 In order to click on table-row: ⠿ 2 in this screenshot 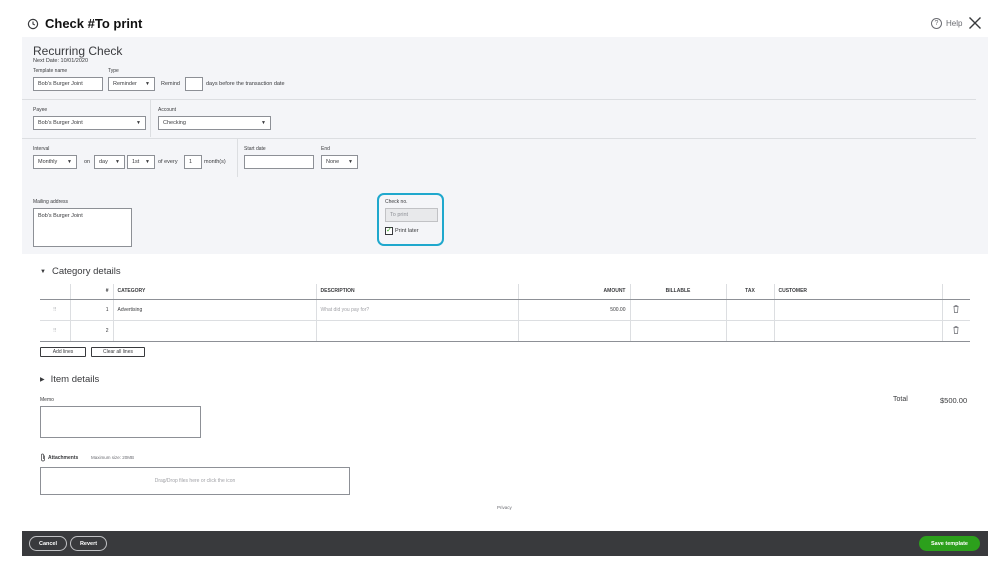, I will do `click(505, 331)`.